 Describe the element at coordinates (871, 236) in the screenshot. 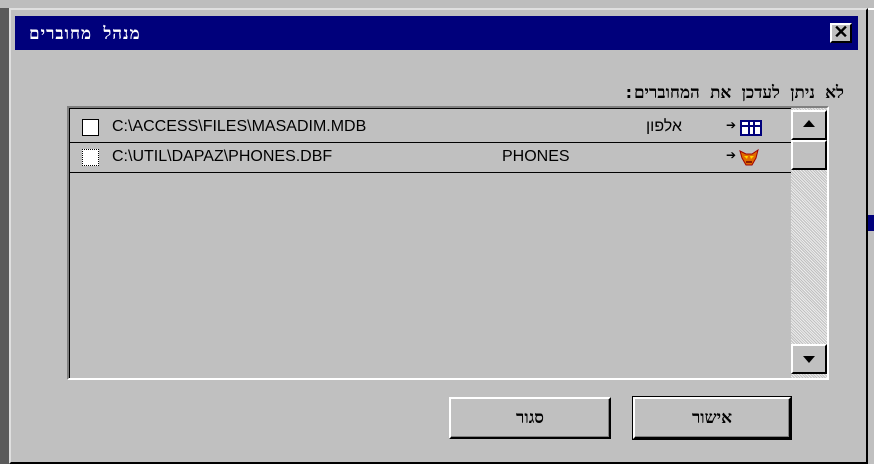

I see `desktop-edge-right` at that location.